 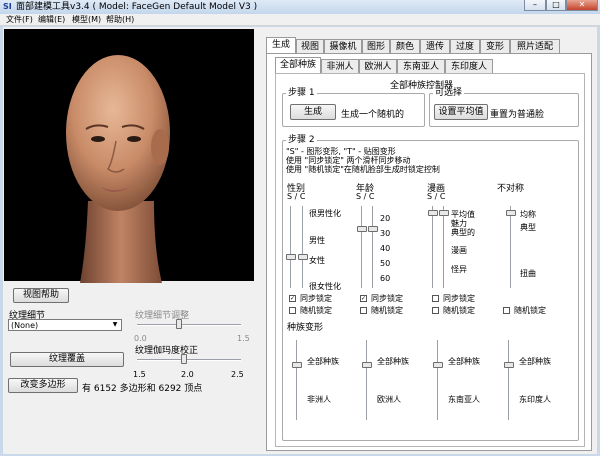 What do you see at coordinates (528, 227) in the screenshot?
I see `asymmetry-label-typical: 典型` at bounding box center [528, 227].